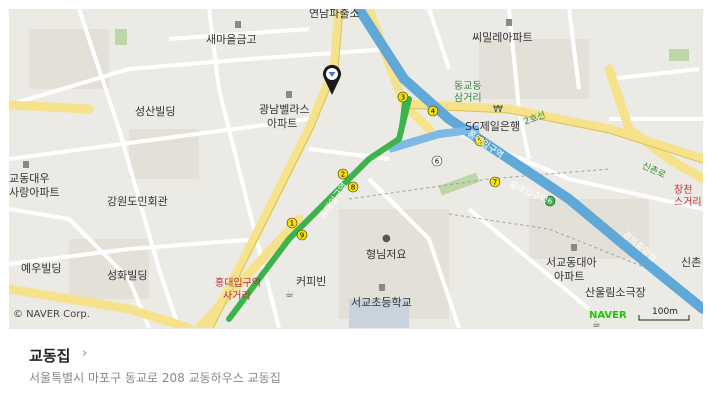 This screenshot has height=401, width=715. What do you see at coordinates (386, 254) in the screenshot?
I see `label-hyeongnim: 형님저요` at bounding box center [386, 254].